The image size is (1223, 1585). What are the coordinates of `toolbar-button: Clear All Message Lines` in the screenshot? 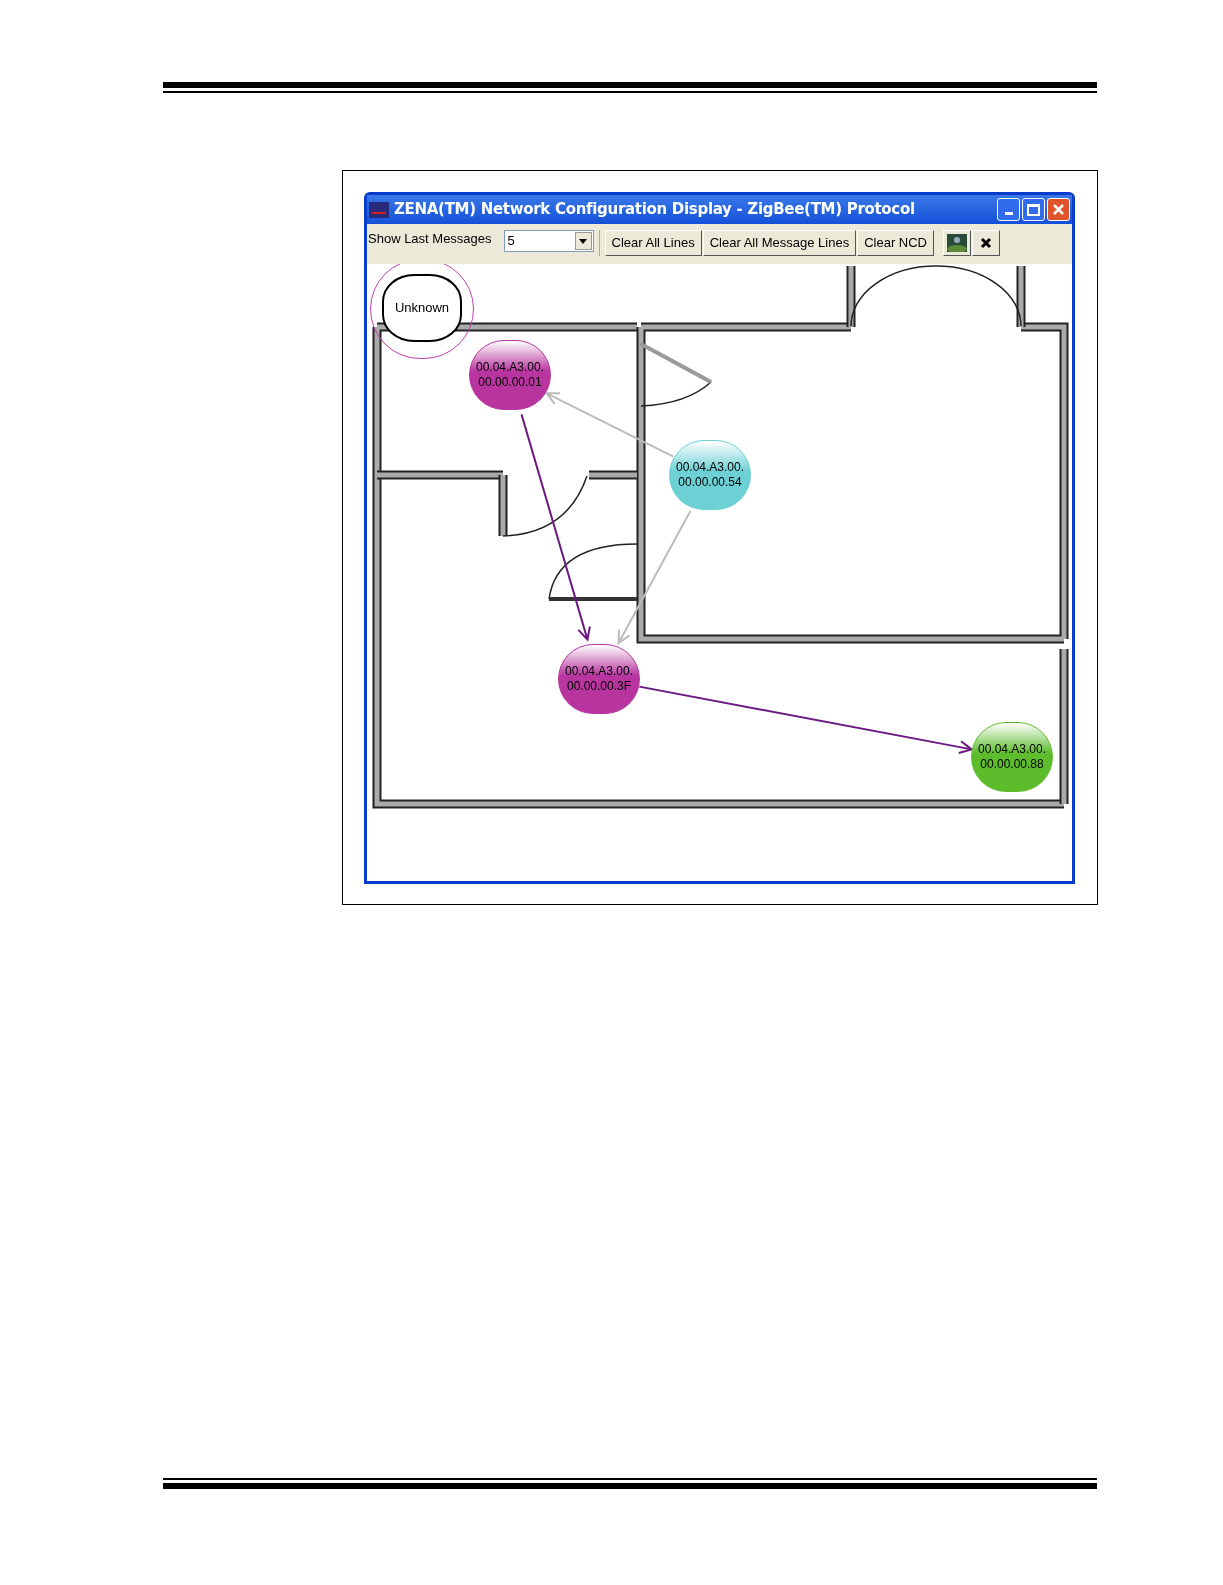 It's located at (779, 243).